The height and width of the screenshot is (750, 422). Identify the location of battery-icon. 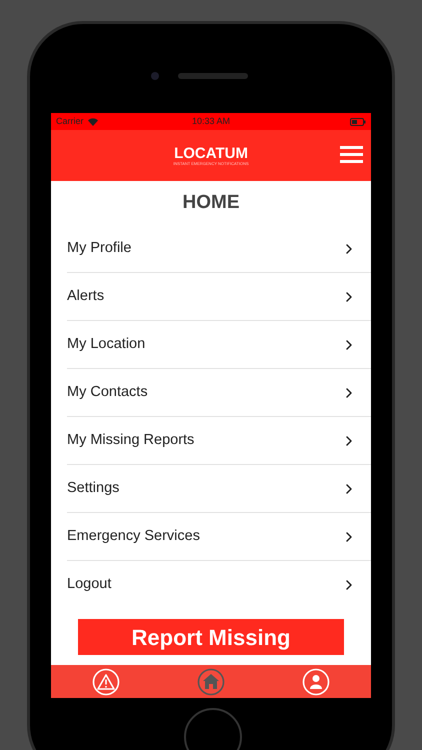
(358, 122).